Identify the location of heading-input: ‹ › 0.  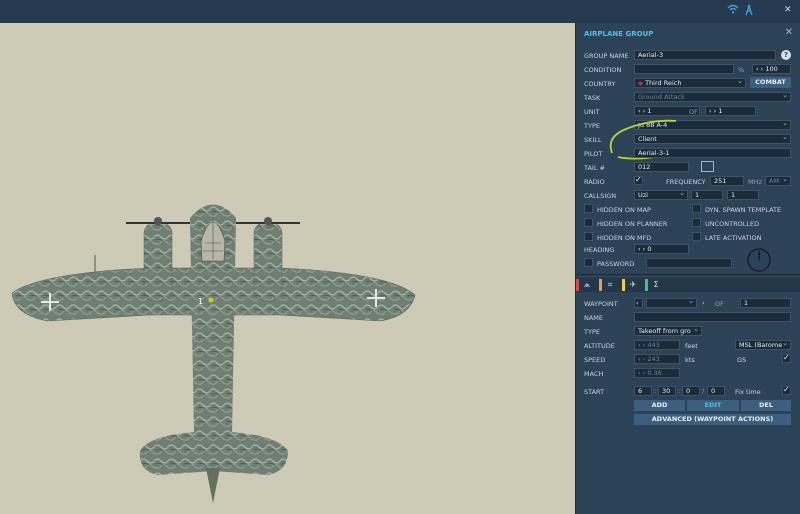
(661, 249).